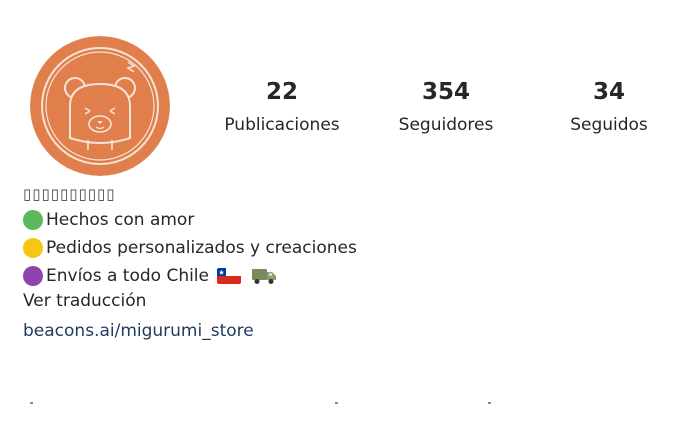  Describe the element at coordinates (69, 194) in the screenshot. I see `profile-name: ▯▯▯▯▯▯▯▯▯▯` at that location.